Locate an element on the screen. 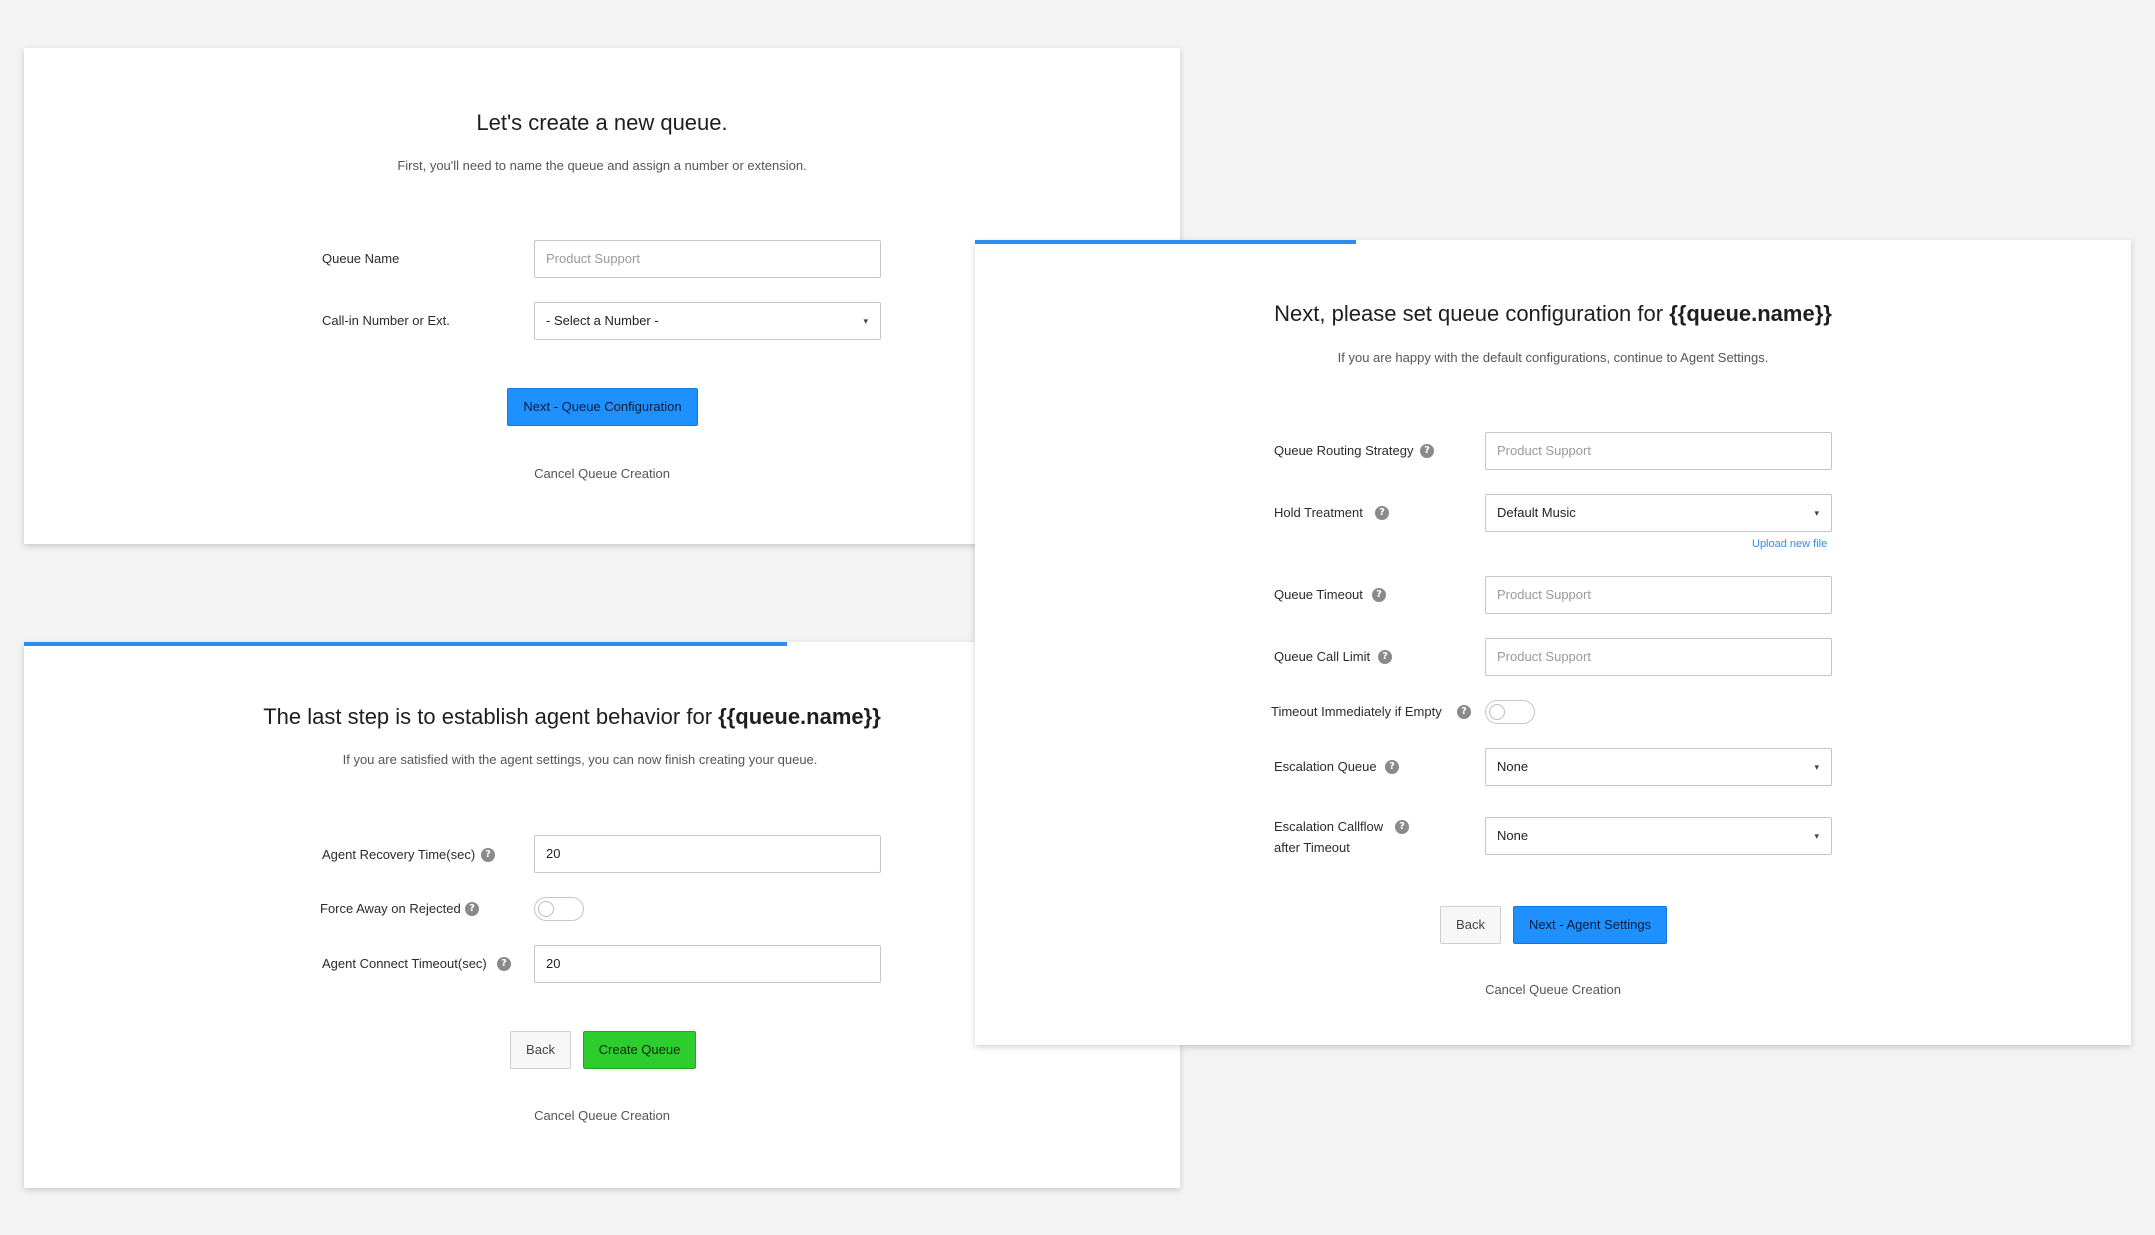 The image size is (2155, 1235). agent-recovery-label: Agent Recovery Time(sec) is located at coordinates (399, 854).